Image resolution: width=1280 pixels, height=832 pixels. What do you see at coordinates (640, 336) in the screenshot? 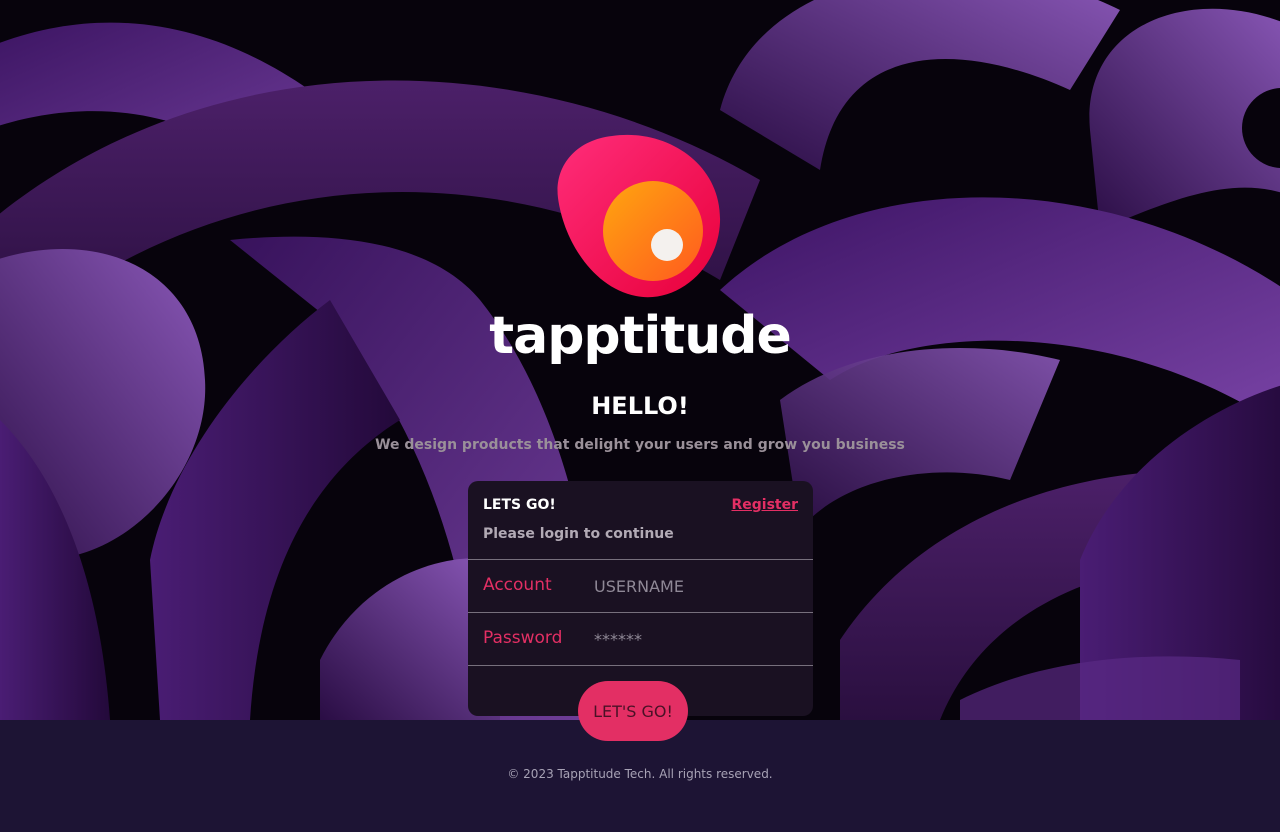
I see `brand-wordmark: tapptitude` at bounding box center [640, 336].